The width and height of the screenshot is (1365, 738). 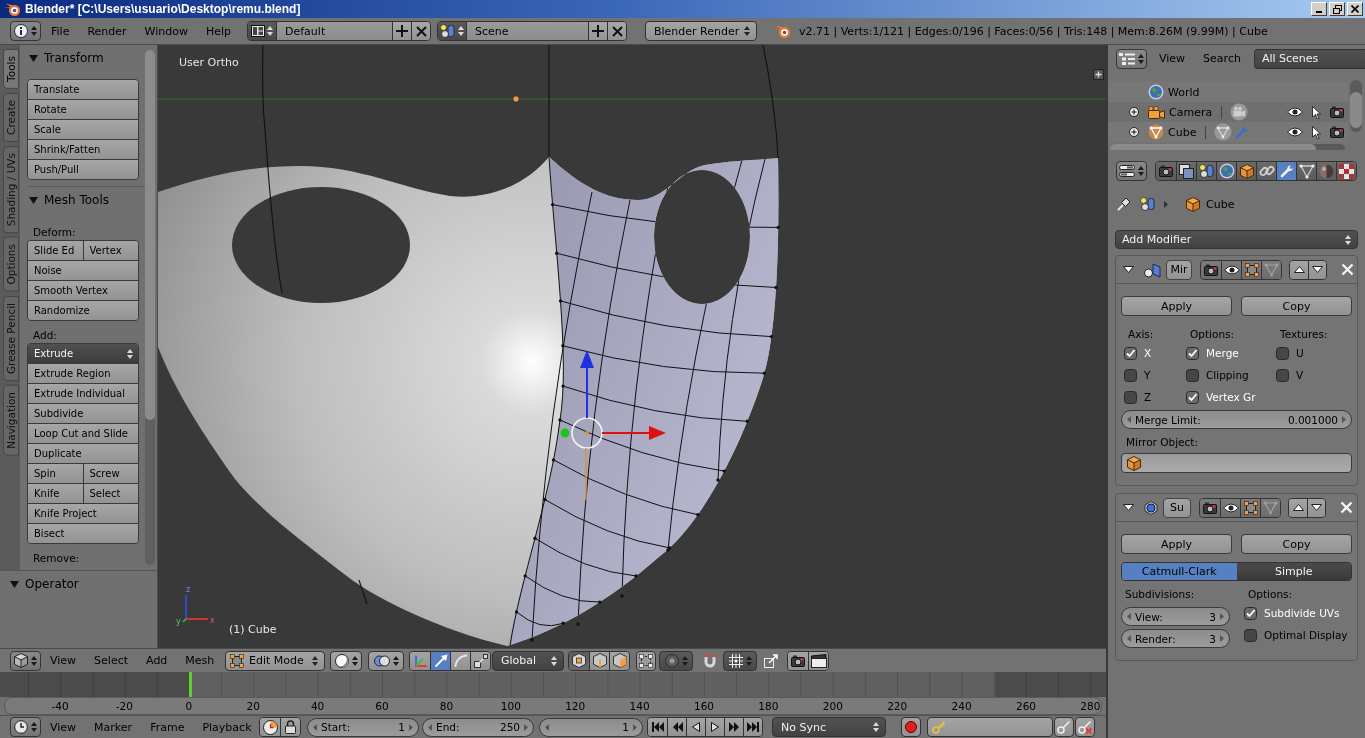 What do you see at coordinates (1228, 92) in the screenshot?
I see `outliner-row: World` at bounding box center [1228, 92].